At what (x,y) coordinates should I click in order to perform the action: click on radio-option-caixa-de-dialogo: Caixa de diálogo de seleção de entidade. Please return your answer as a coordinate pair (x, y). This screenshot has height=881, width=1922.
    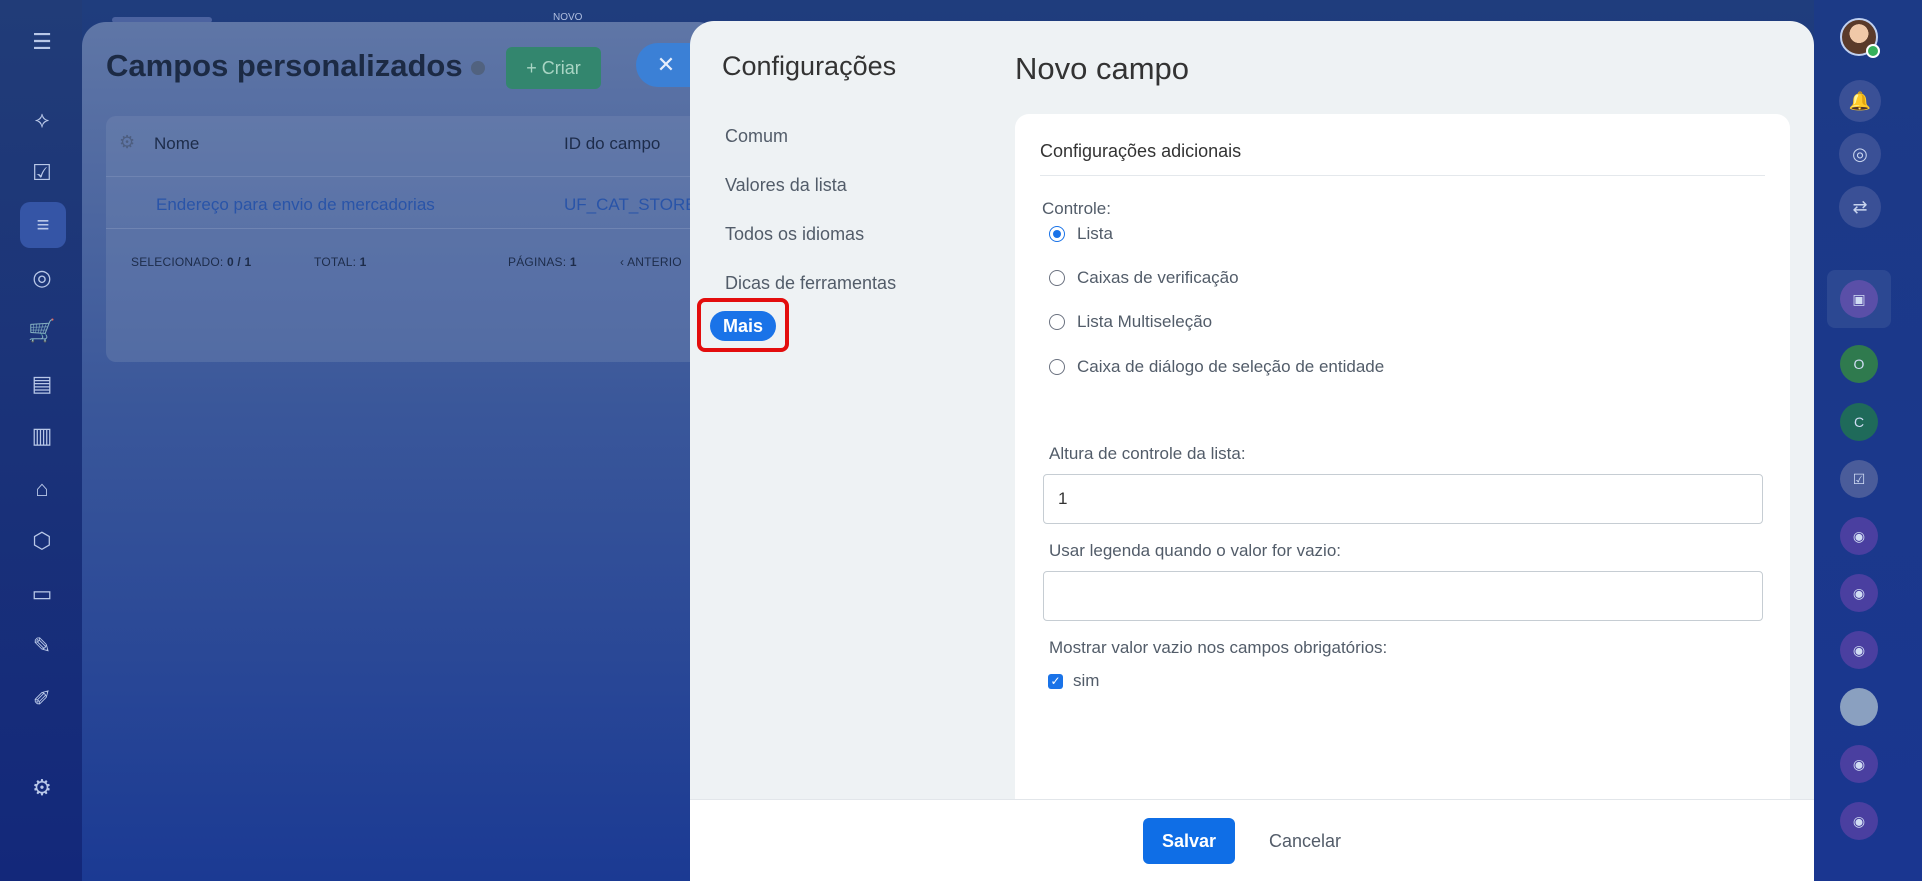
    Looking at the image, I should click on (1216, 367).